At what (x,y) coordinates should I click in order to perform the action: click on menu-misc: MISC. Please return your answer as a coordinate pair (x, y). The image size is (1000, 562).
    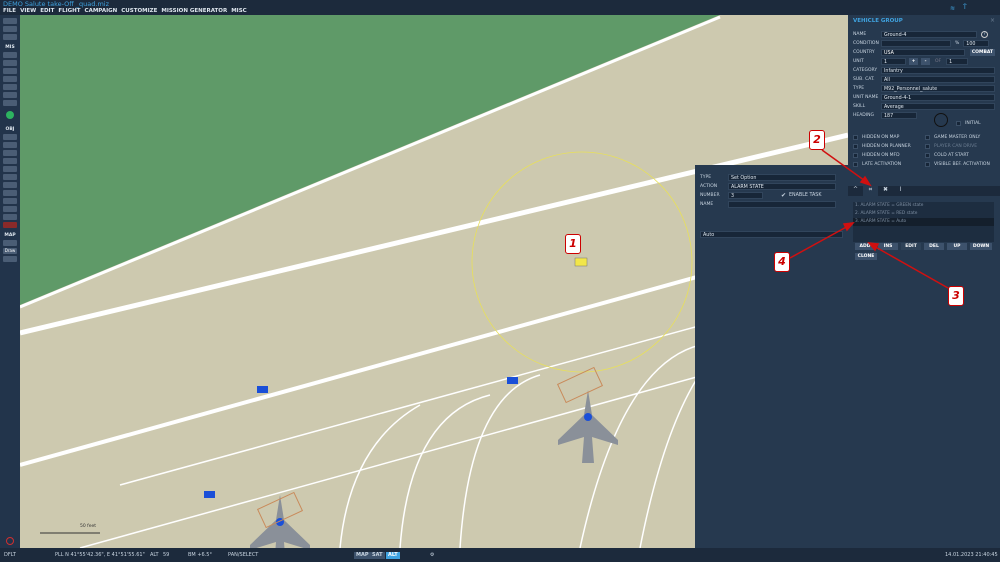
    Looking at the image, I should click on (239, 11).